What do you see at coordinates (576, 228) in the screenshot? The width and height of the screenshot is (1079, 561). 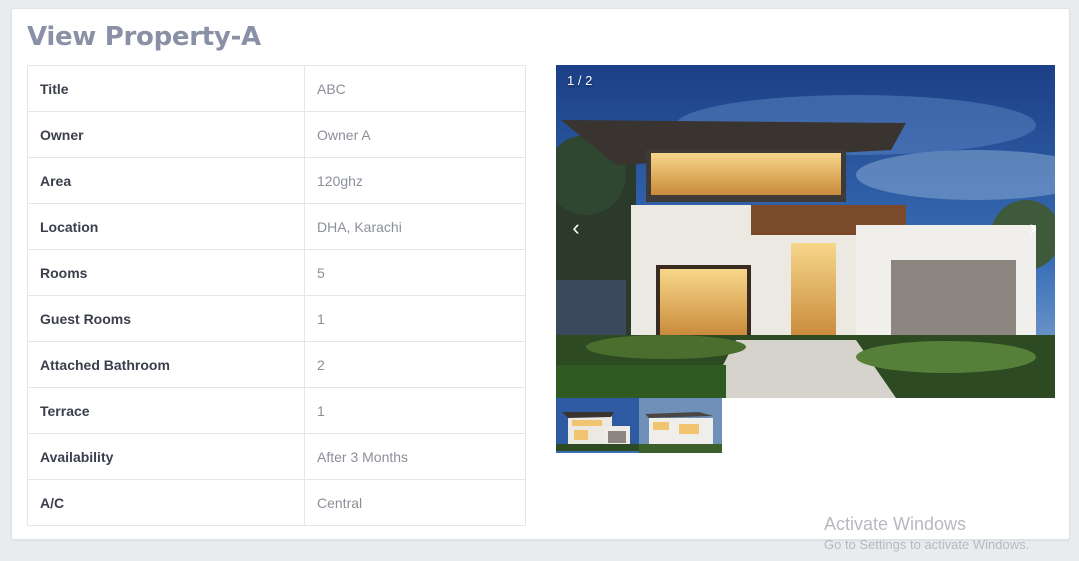 I see `chevron-left-icon: ‹` at bounding box center [576, 228].